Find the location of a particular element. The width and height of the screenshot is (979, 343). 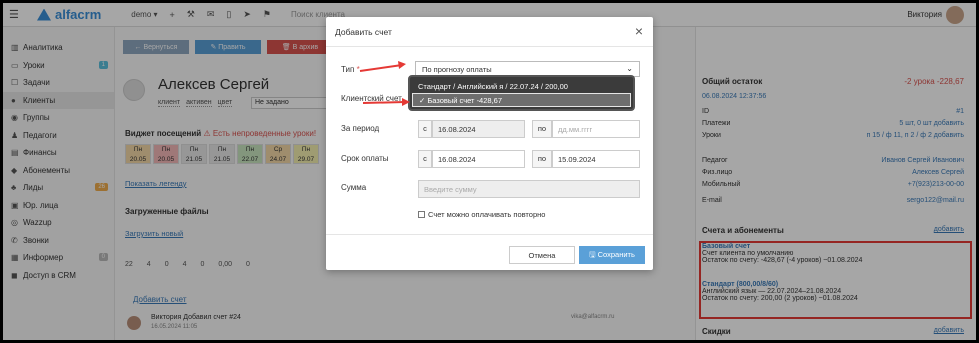

modal-divider is located at coordinates (489, 46).